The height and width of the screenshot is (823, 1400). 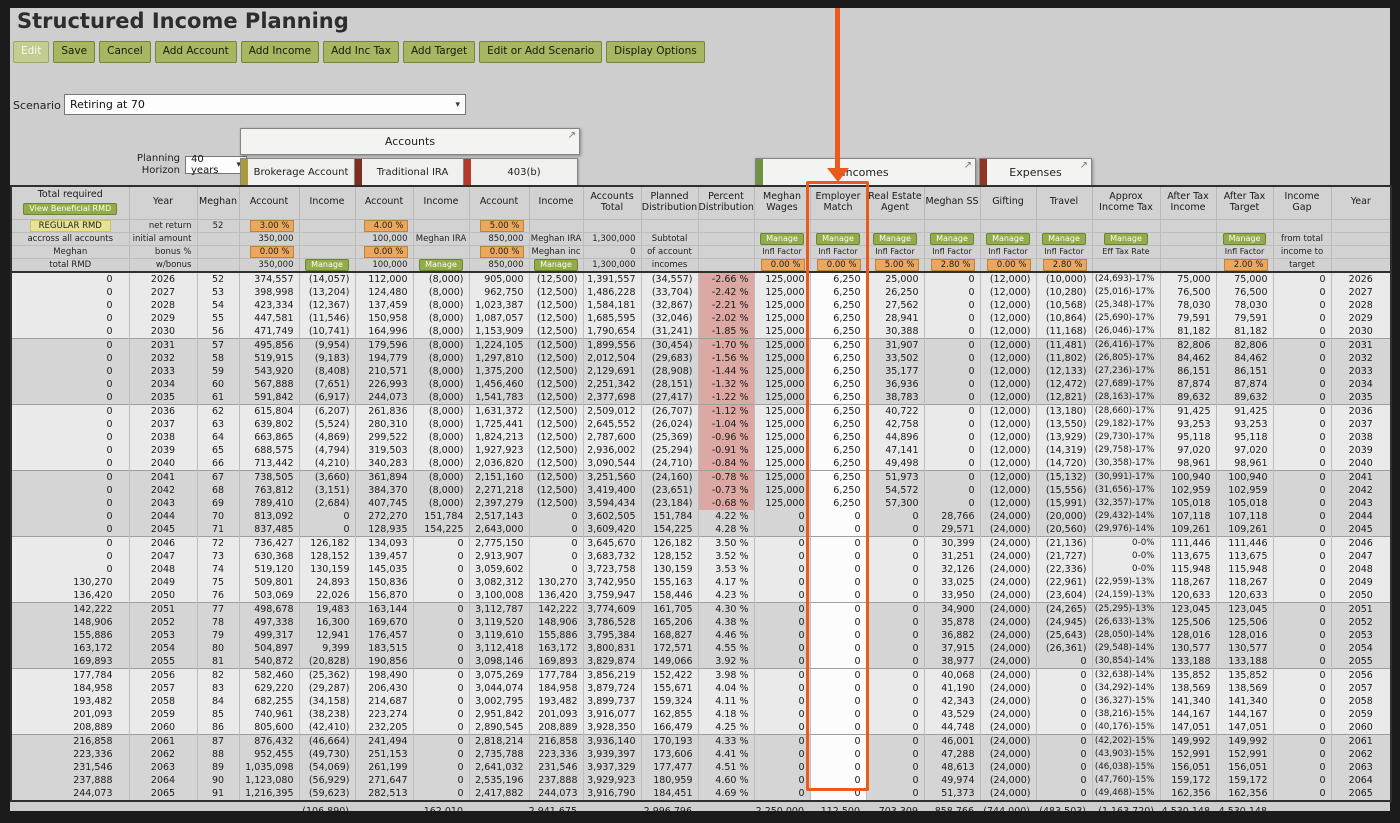 I want to click on cell-year-left: 2058, so click(x=163, y=701).